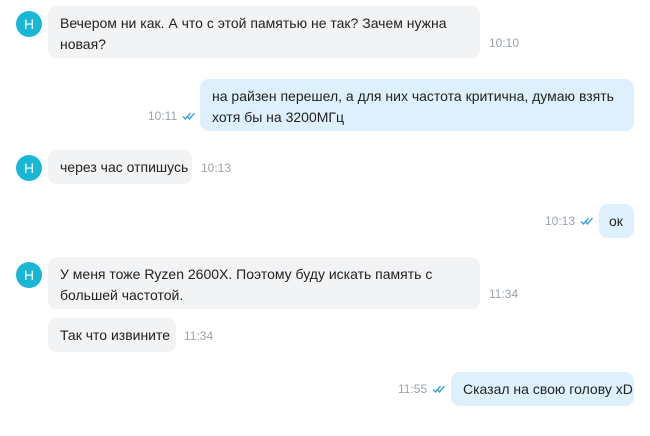 This screenshot has width=650, height=436. I want to click on message-time-text: 10:11, so click(163, 116).